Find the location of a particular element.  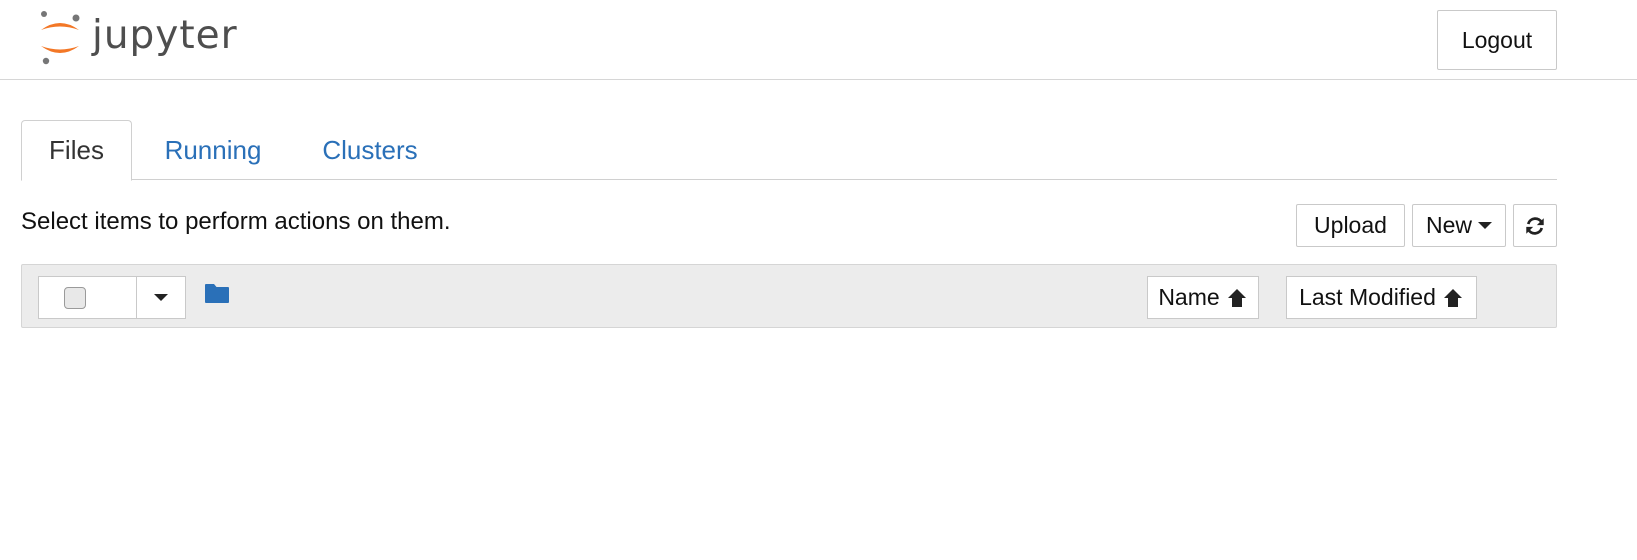

sort-name-label: Name is located at coordinates (1189, 297).